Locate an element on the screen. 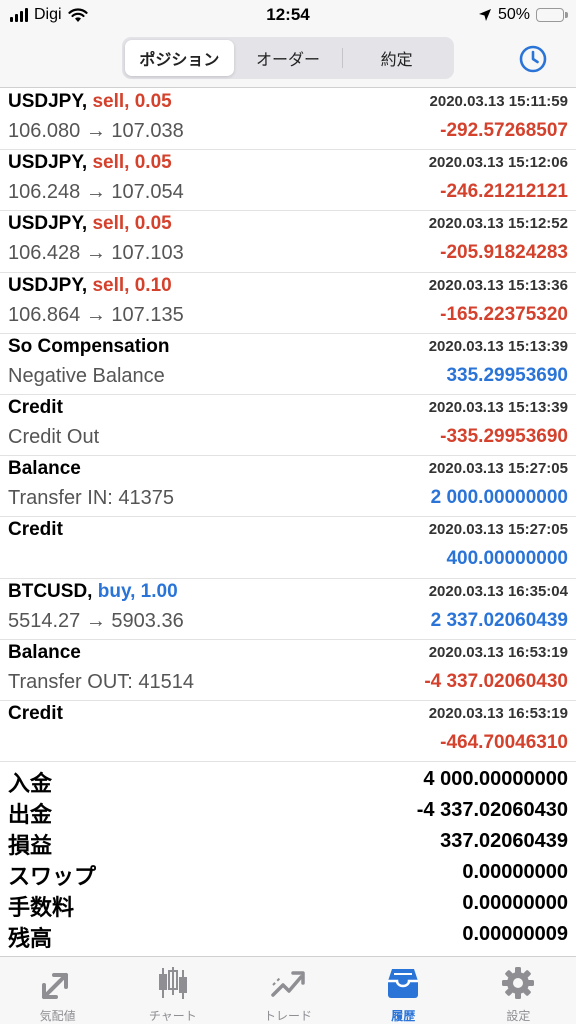 The image size is (576, 1024). segment-positions: ポジション is located at coordinates (179, 58).